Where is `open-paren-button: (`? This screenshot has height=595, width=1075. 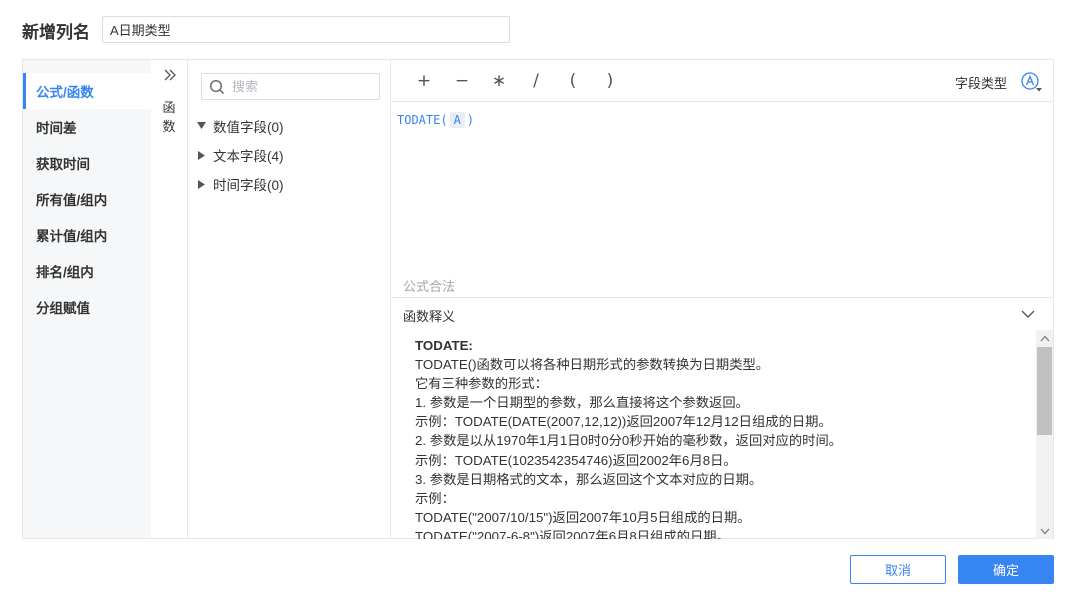
open-paren-button: ( is located at coordinates (573, 81).